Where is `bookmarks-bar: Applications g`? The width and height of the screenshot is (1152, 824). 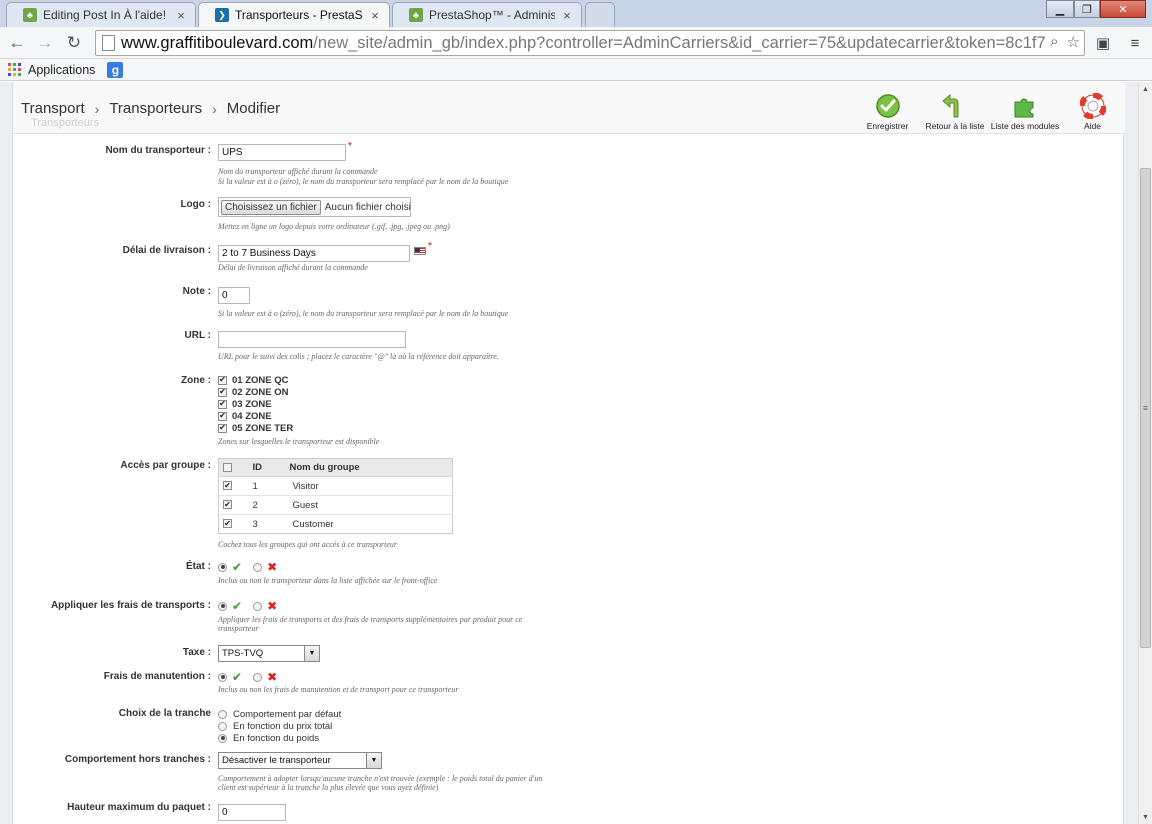 bookmarks-bar: Applications g is located at coordinates (576, 70).